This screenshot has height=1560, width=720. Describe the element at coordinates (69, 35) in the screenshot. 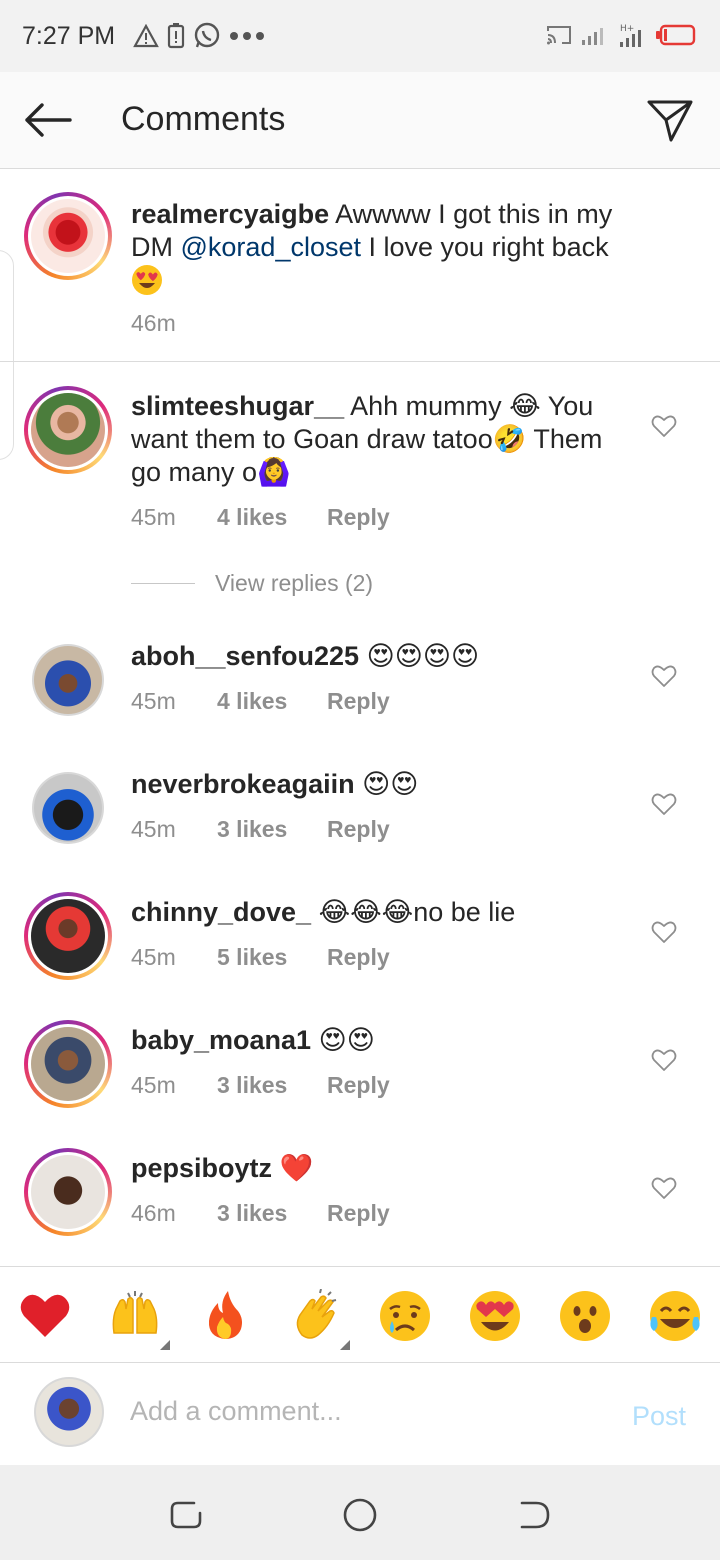

I see `status-time: 7:27 PM` at that location.